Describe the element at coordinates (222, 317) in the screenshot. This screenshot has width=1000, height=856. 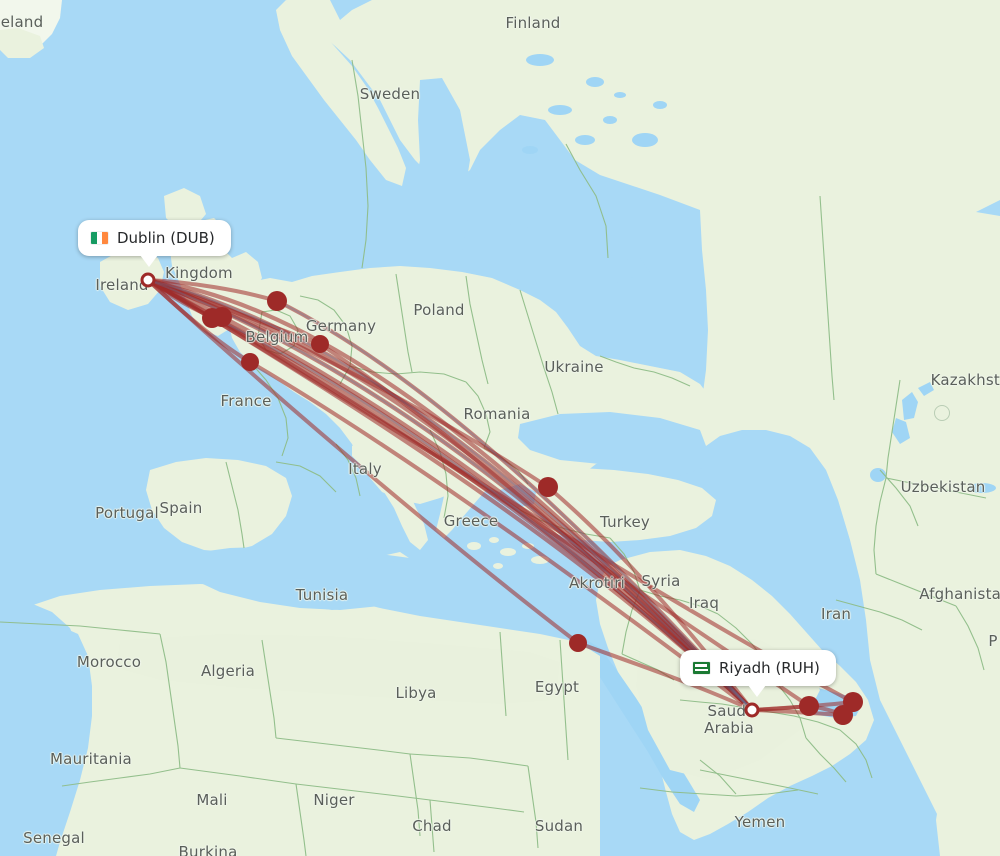
I see `waypoint-london-b` at that location.